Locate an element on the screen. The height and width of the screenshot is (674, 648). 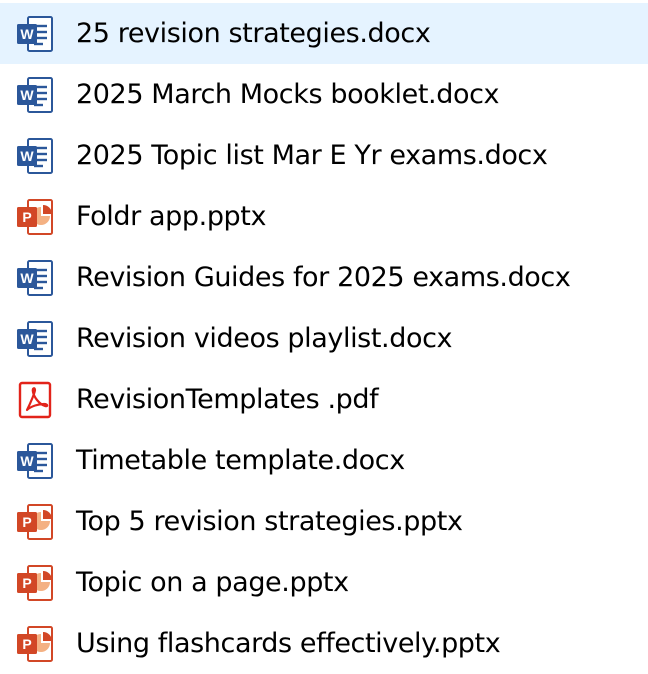
file-row-revision-templates: RevisionTemplates .pdf is located at coordinates (324, 399).